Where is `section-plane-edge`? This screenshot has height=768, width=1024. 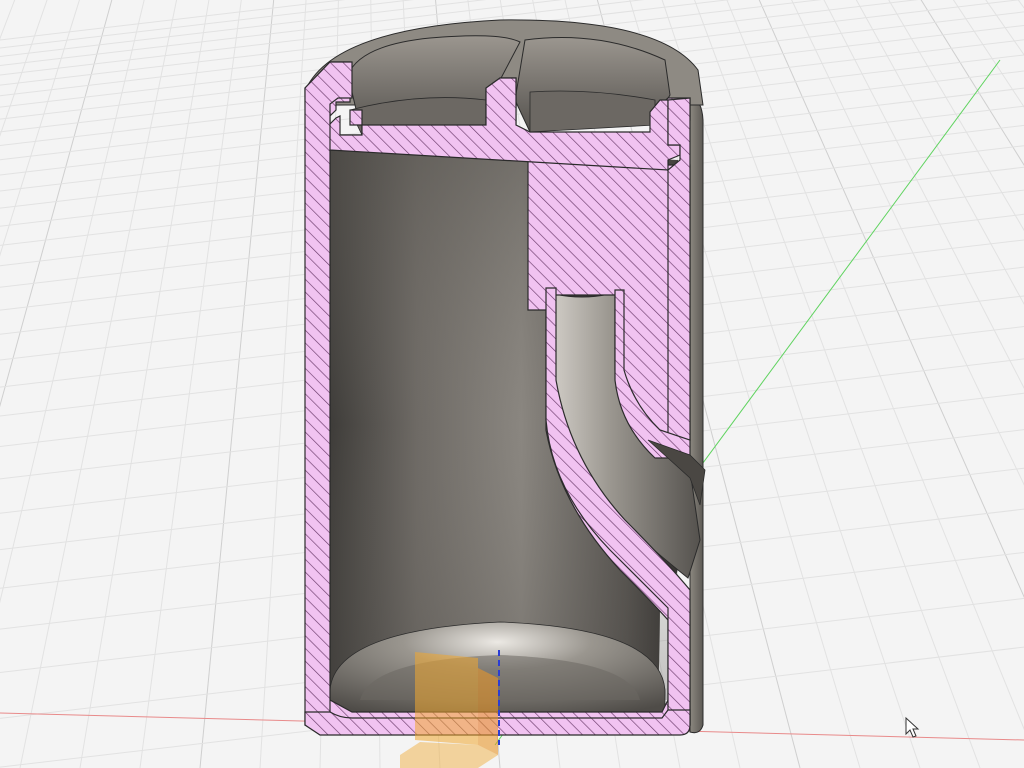
section-plane-edge is located at coordinates (488, 711).